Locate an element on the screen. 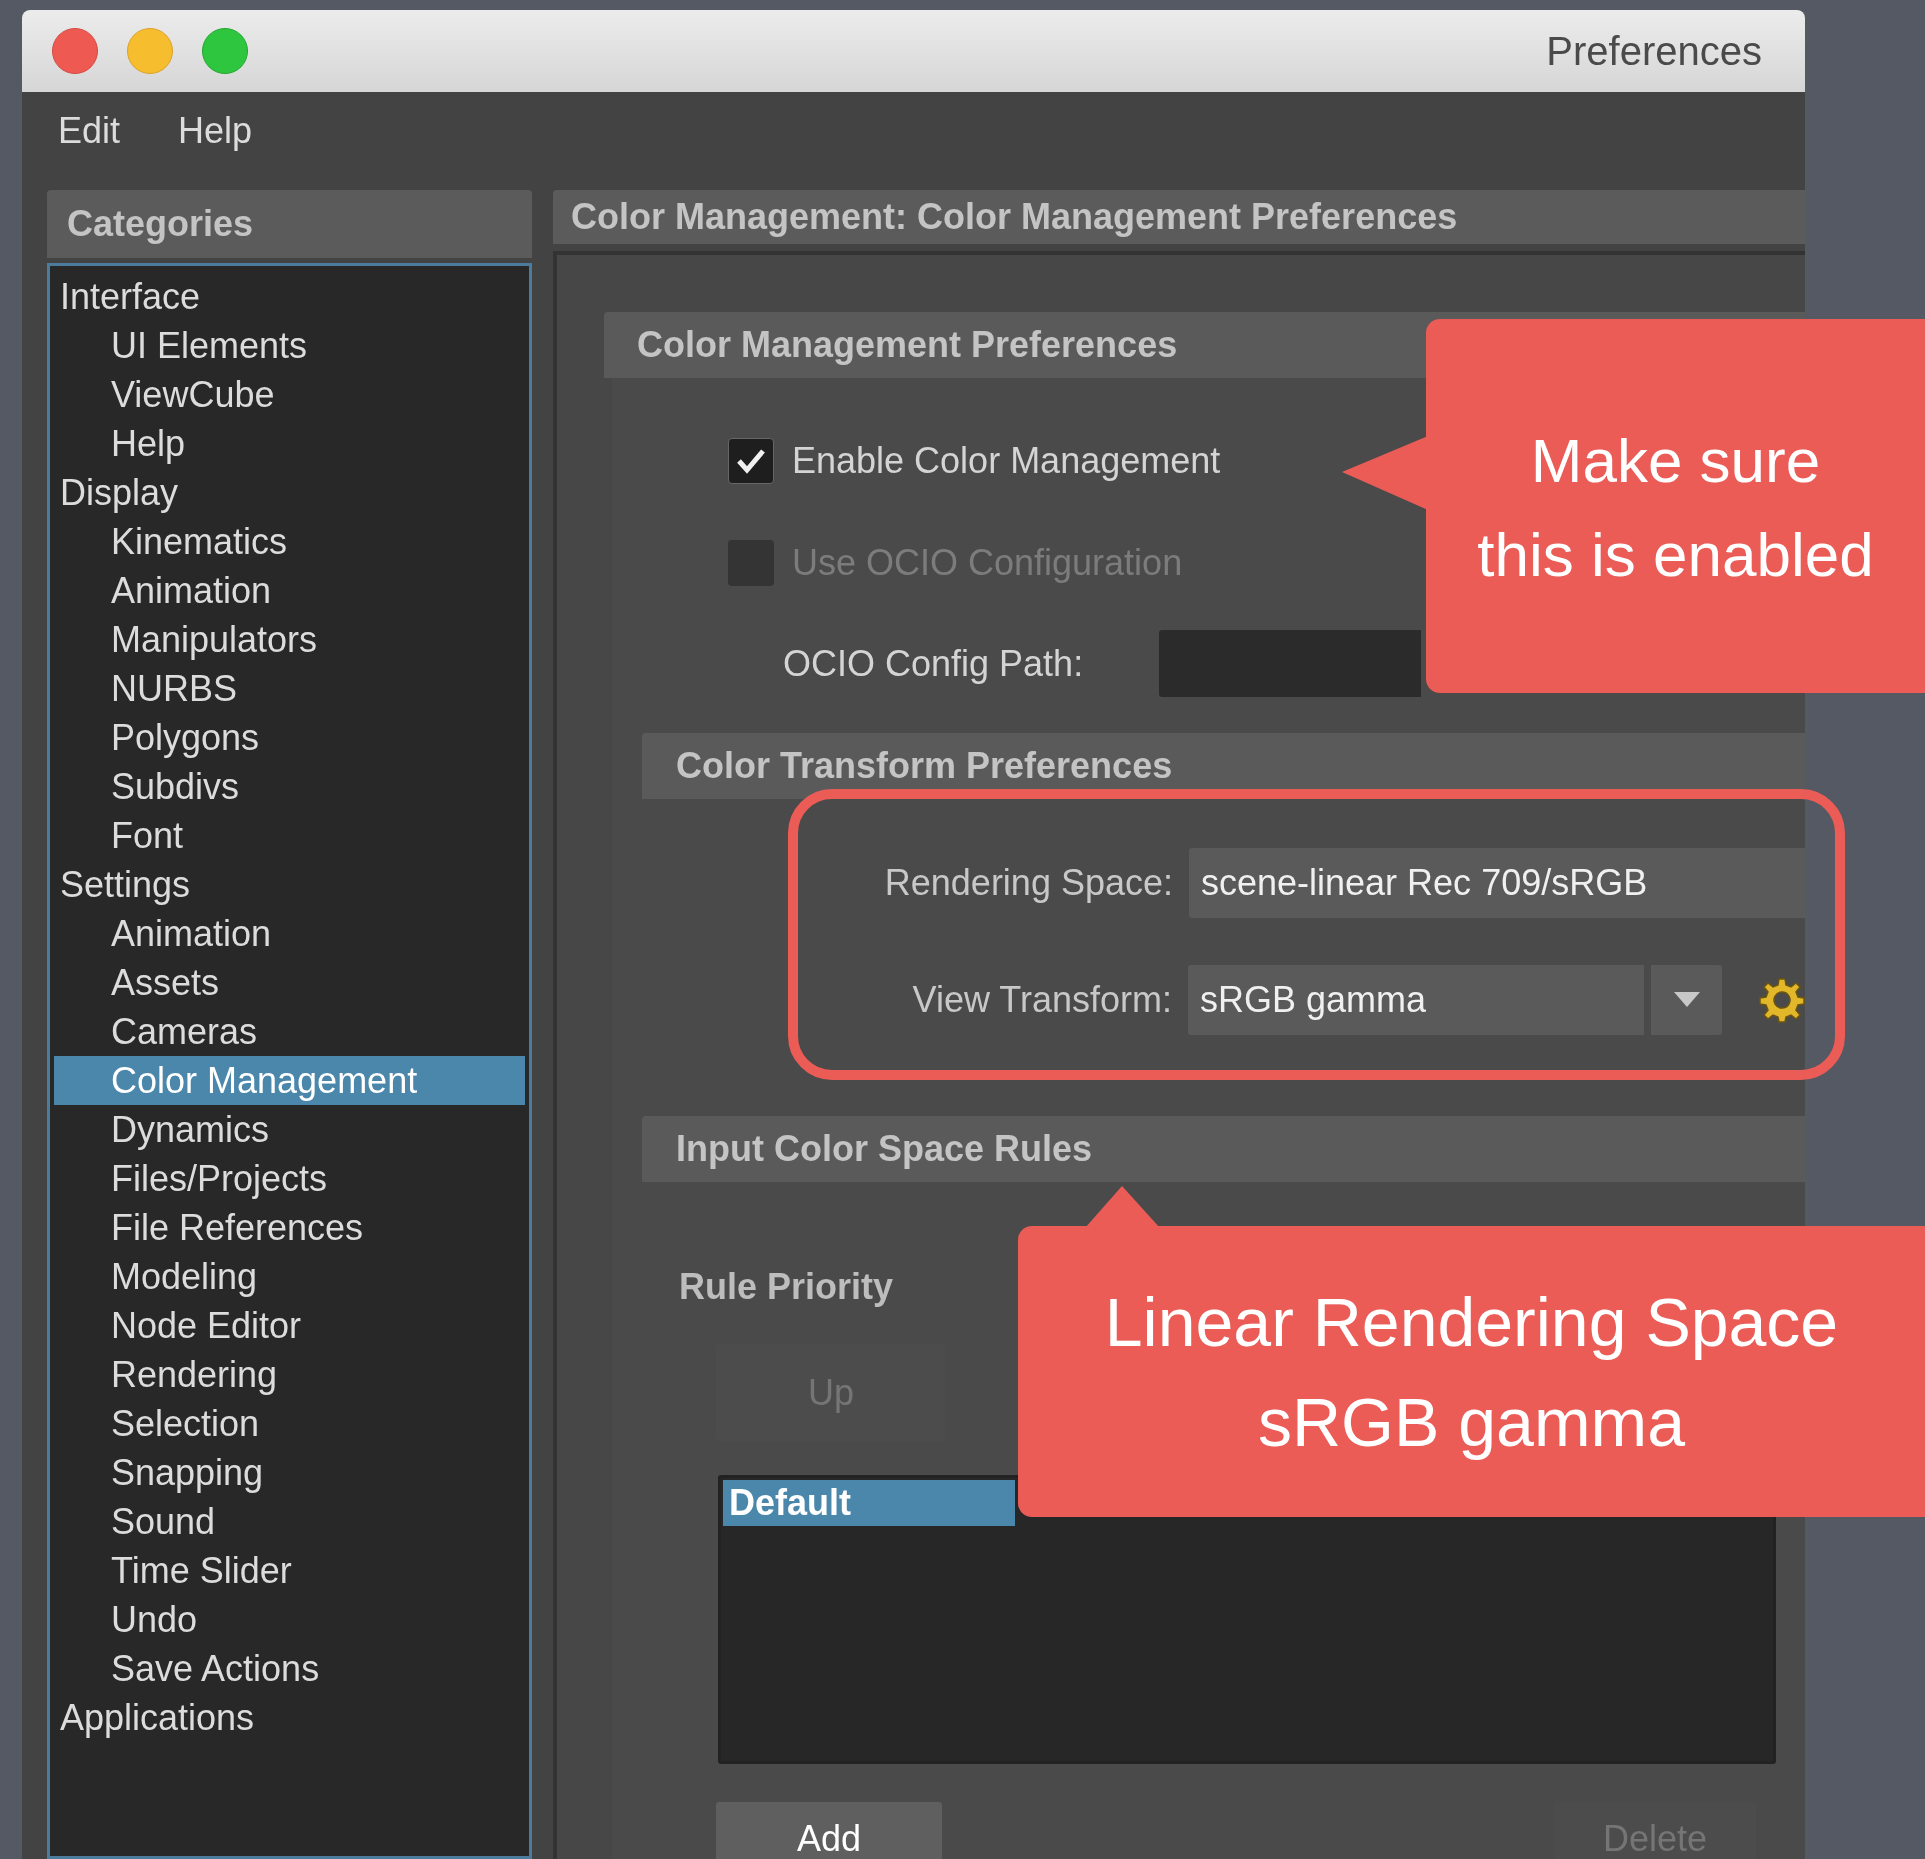  category-item: Subdivs is located at coordinates (289, 786).